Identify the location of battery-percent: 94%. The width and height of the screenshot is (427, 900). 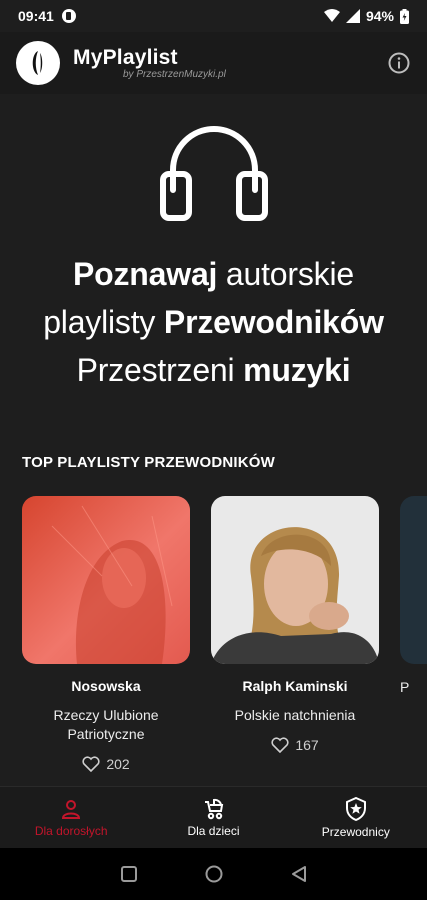
(379, 16).